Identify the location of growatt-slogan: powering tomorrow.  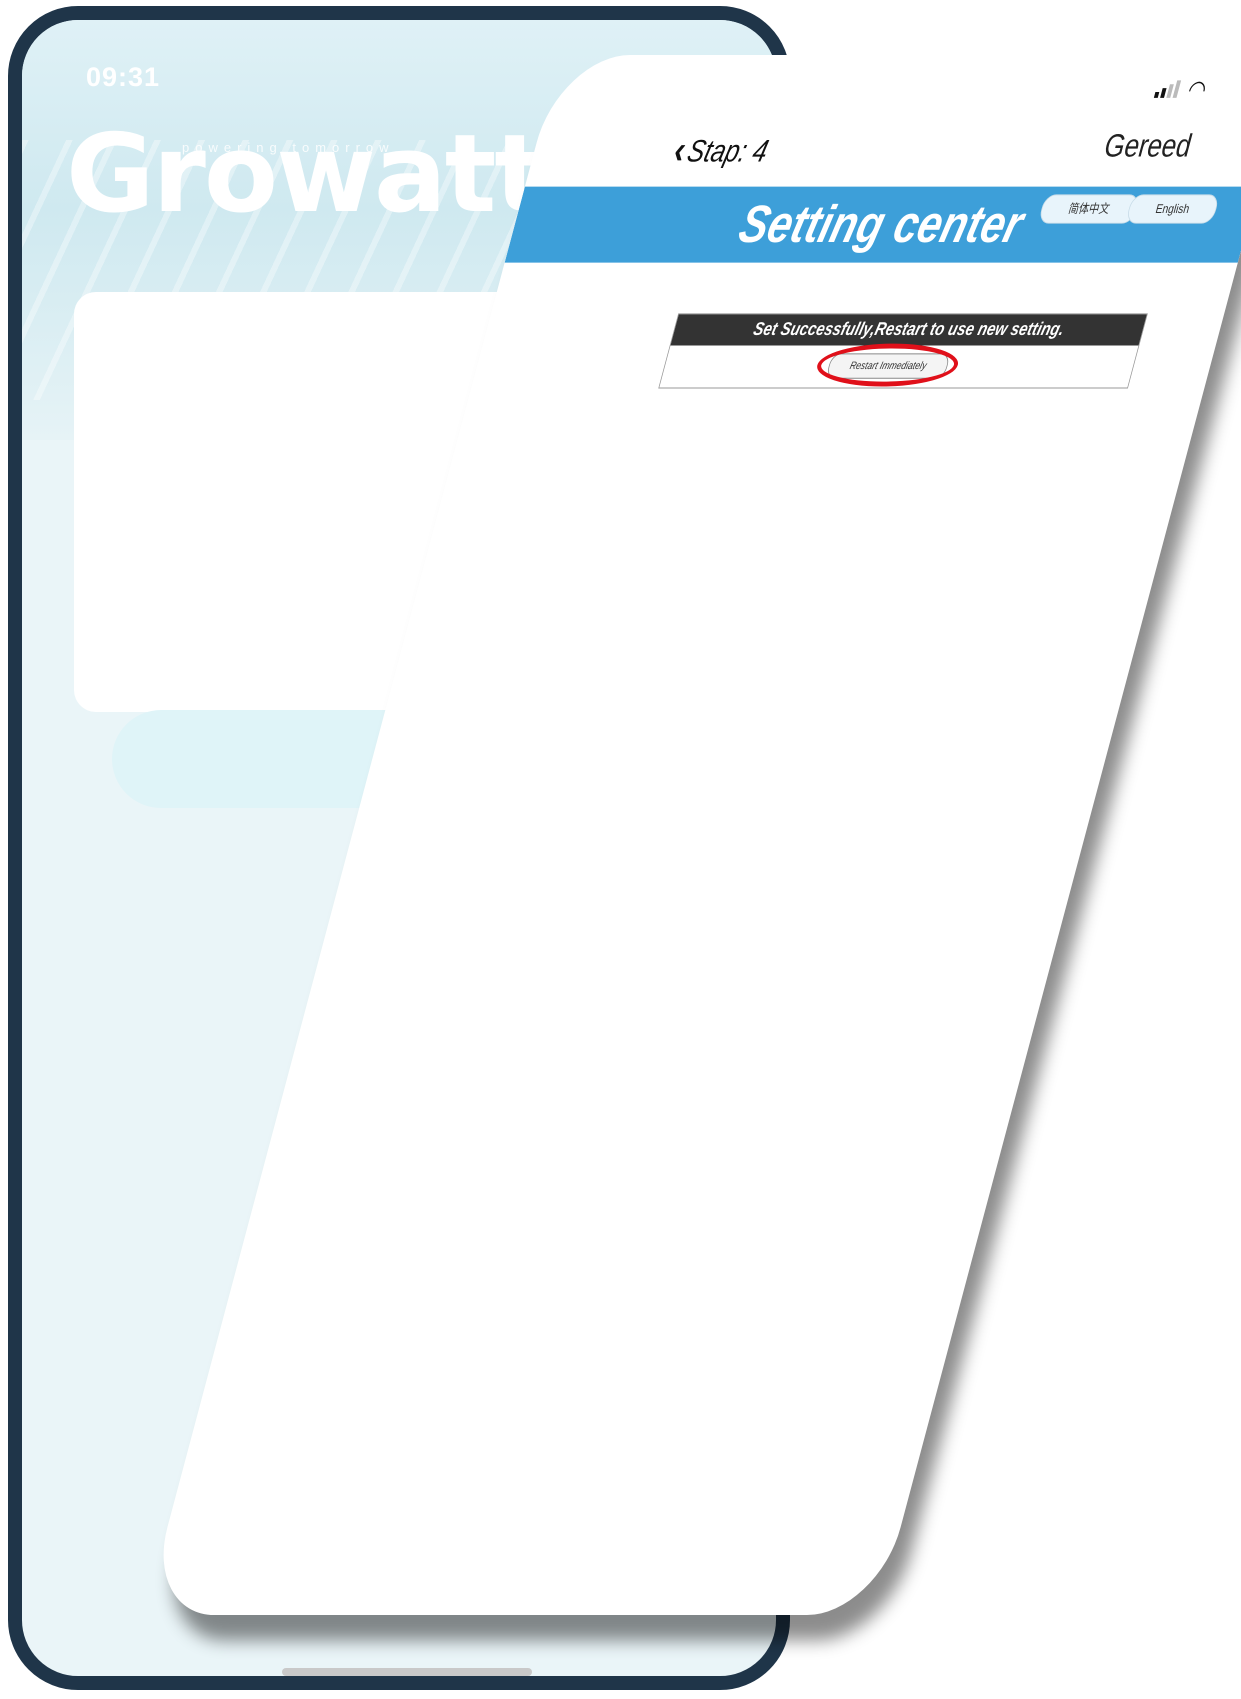
(288, 147).